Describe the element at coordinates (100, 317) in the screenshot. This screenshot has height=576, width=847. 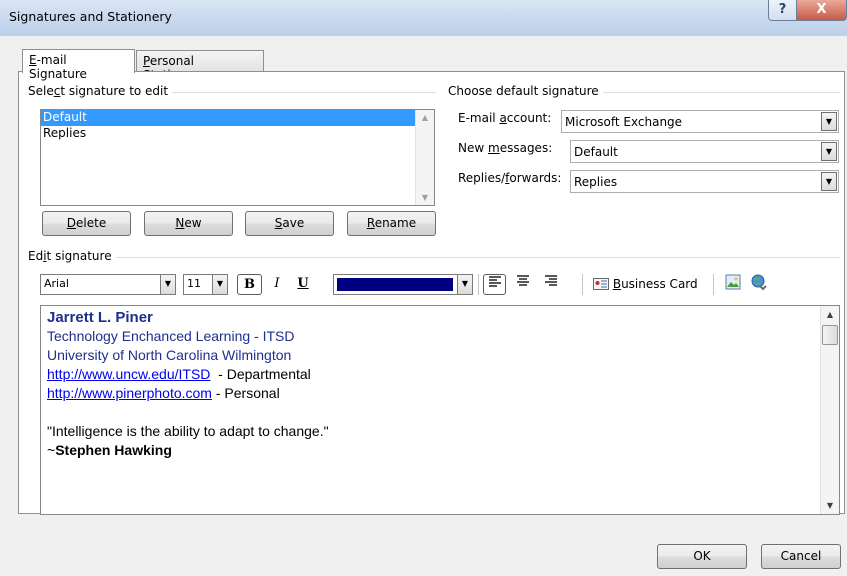
I see `signature-name: Jarrett L. Piner` at that location.